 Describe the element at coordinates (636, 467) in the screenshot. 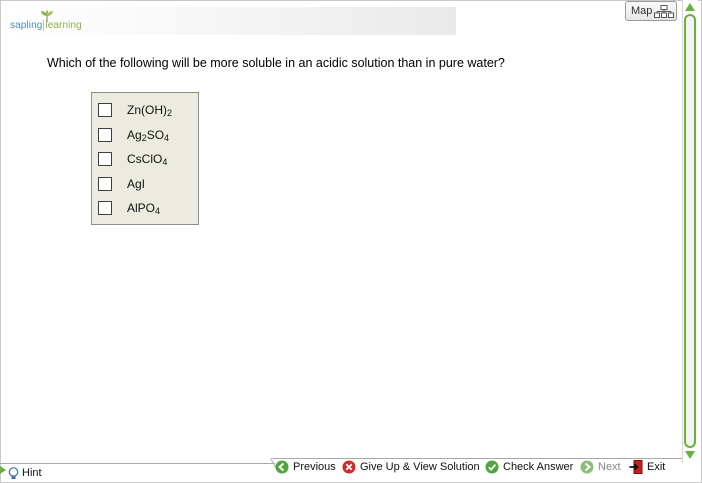

I see `exit-door-icon` at that location.